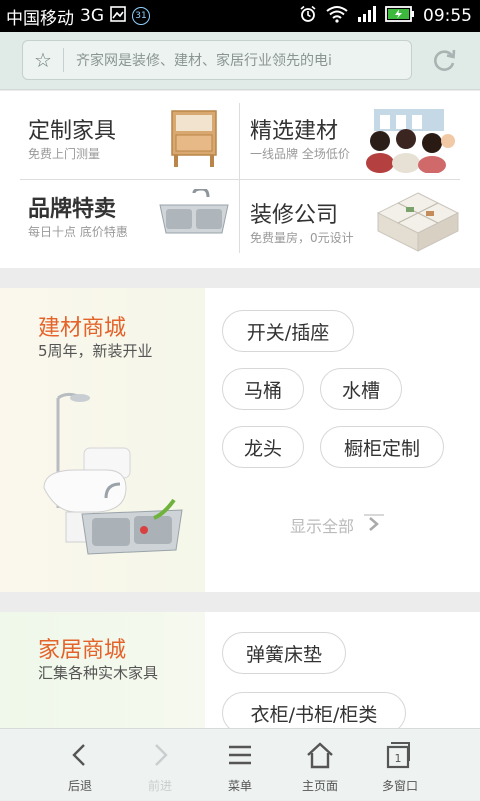 The width and height of the screenshot is (480, 801). I want to click on chevron-right-icon, so click(374, 525).